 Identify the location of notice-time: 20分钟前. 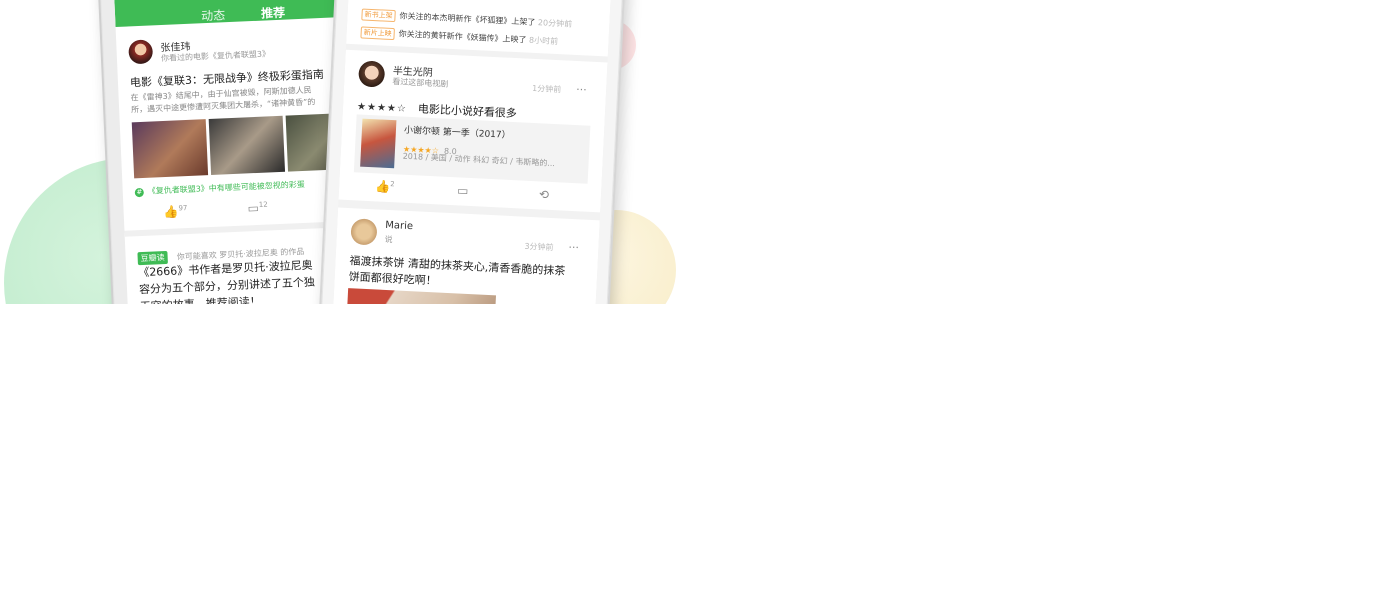
(555, 23).